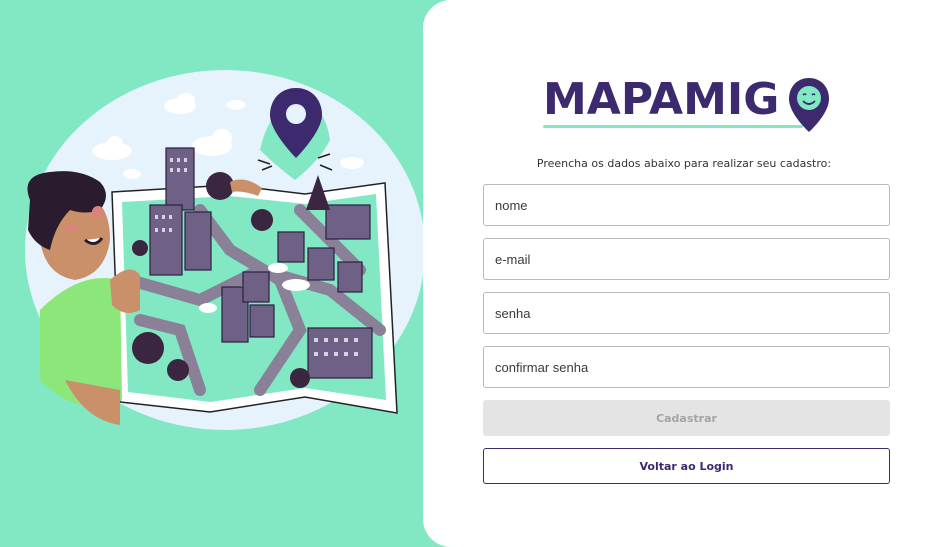 This screenshot has width=945, height=547. I want to click on logo-text: MAPAMIG, so click(661, 99).